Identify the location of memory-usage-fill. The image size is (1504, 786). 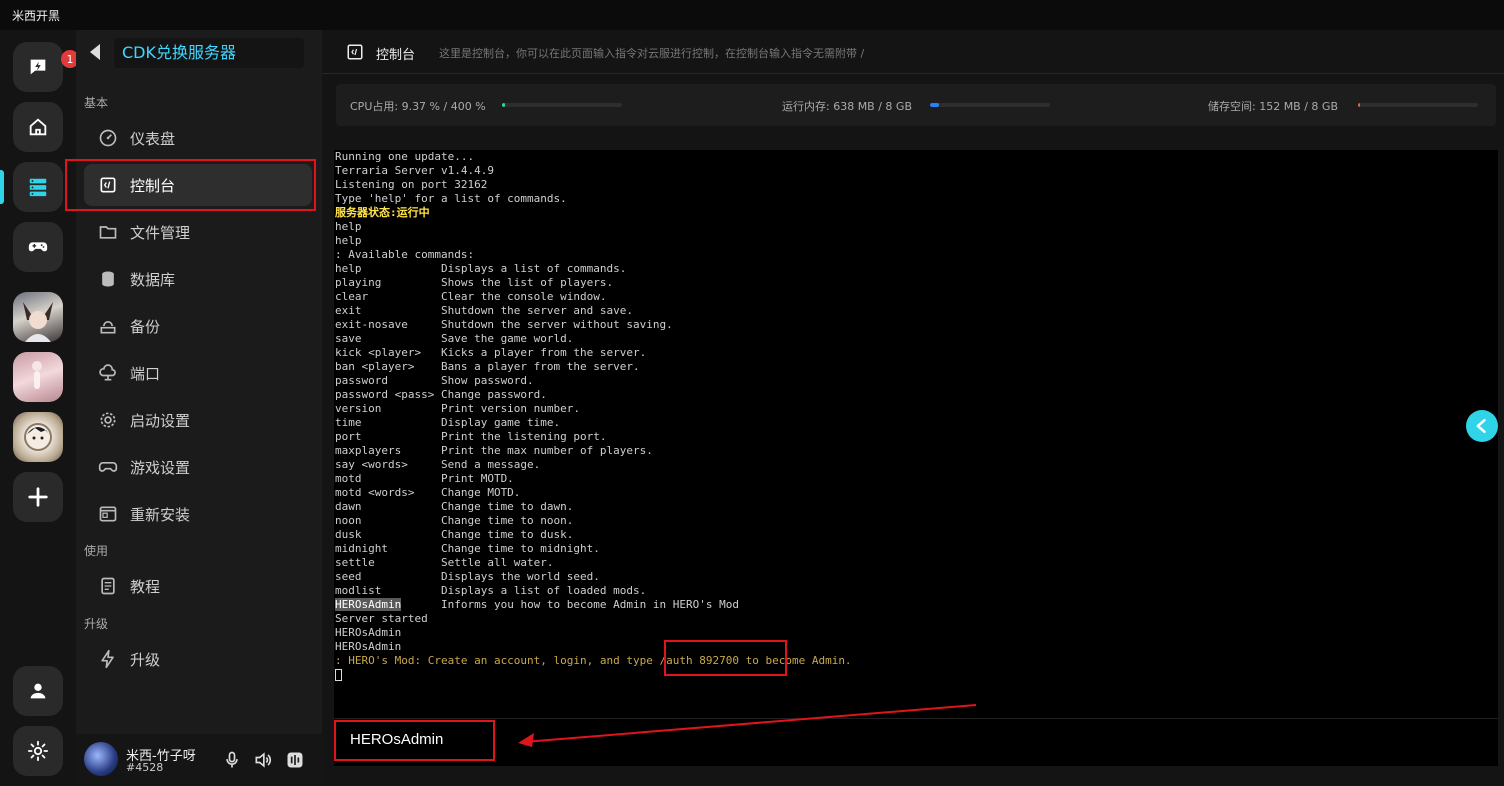
(935, 105).